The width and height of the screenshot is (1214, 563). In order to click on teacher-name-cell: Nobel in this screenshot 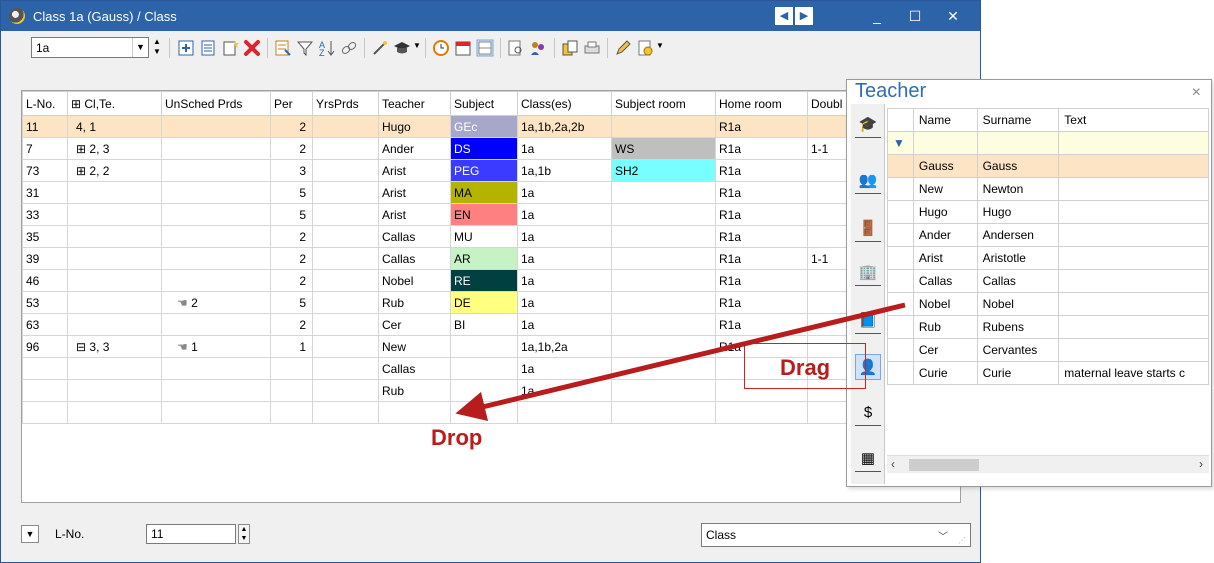, I will do `click(945, 304)`.